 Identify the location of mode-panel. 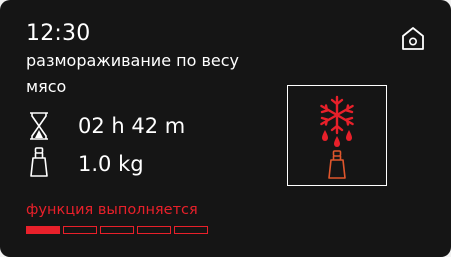
(337, 135).